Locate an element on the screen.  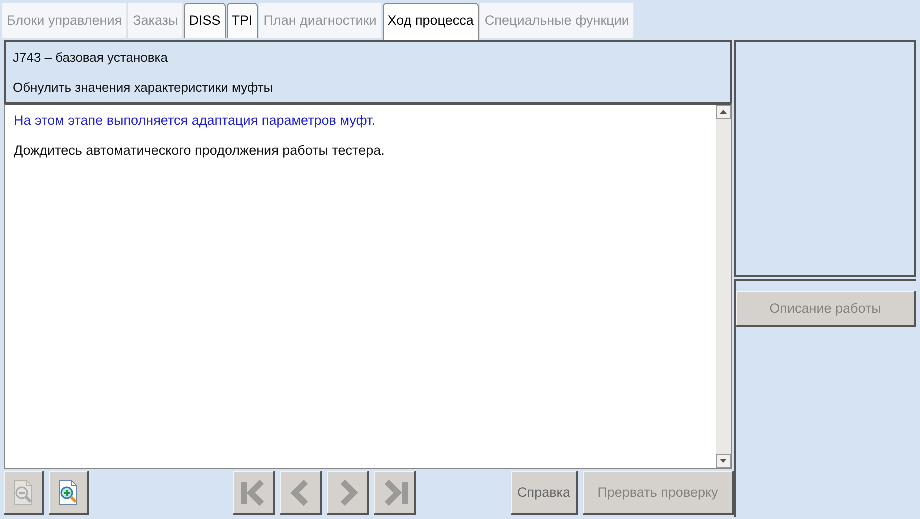
tab: Ход процесса is located at coordinates (430, 21).